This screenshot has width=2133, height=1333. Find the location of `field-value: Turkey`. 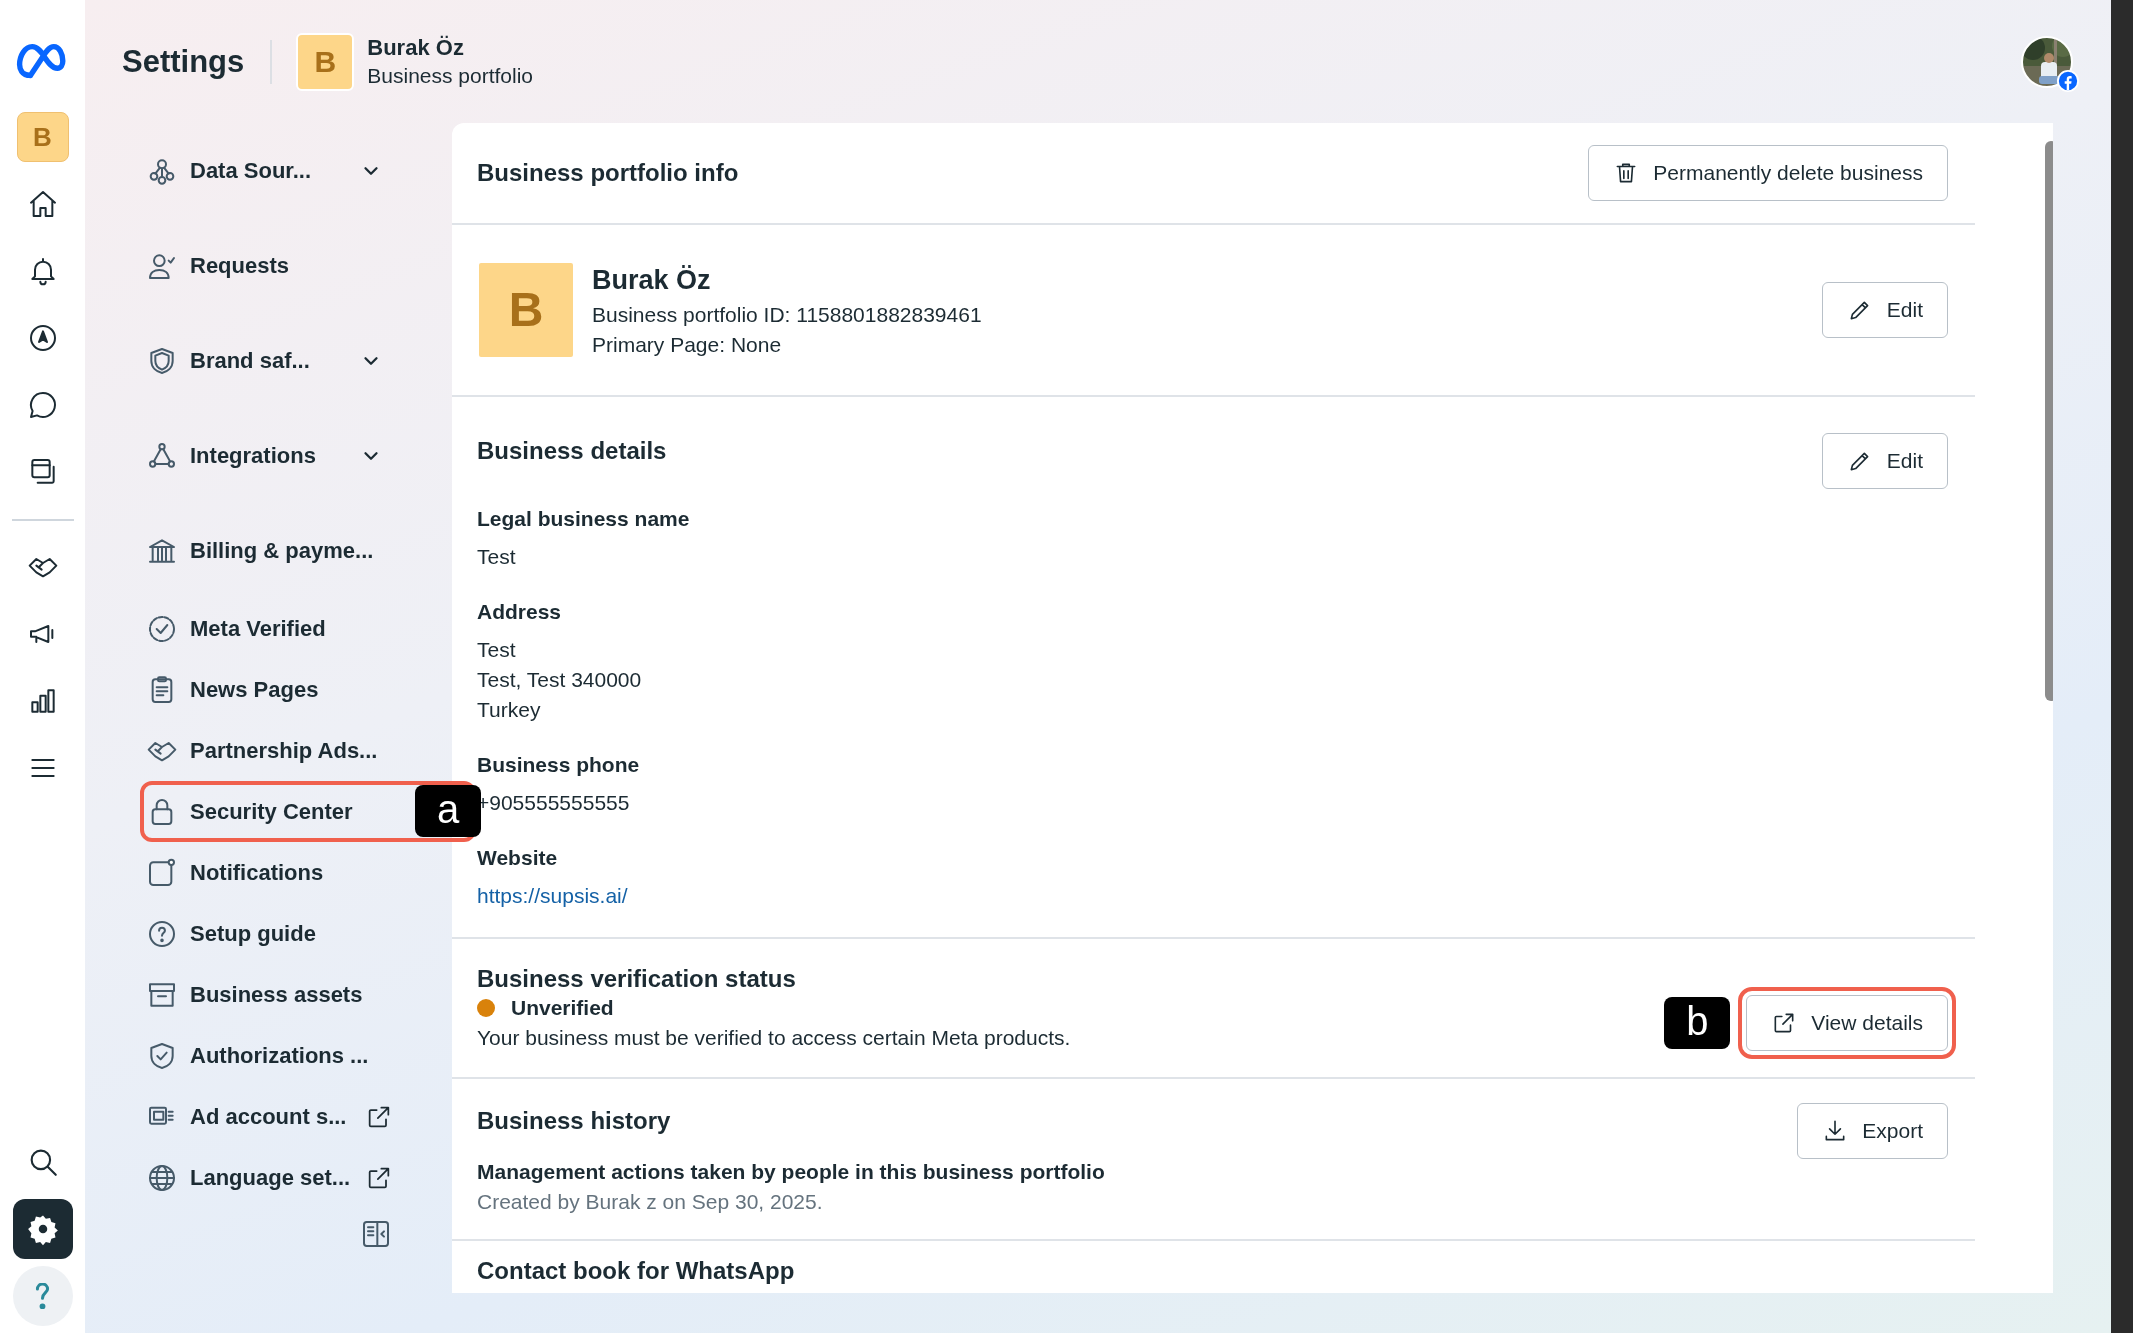

field-value: Turkey is located at coordinates (509, 710).